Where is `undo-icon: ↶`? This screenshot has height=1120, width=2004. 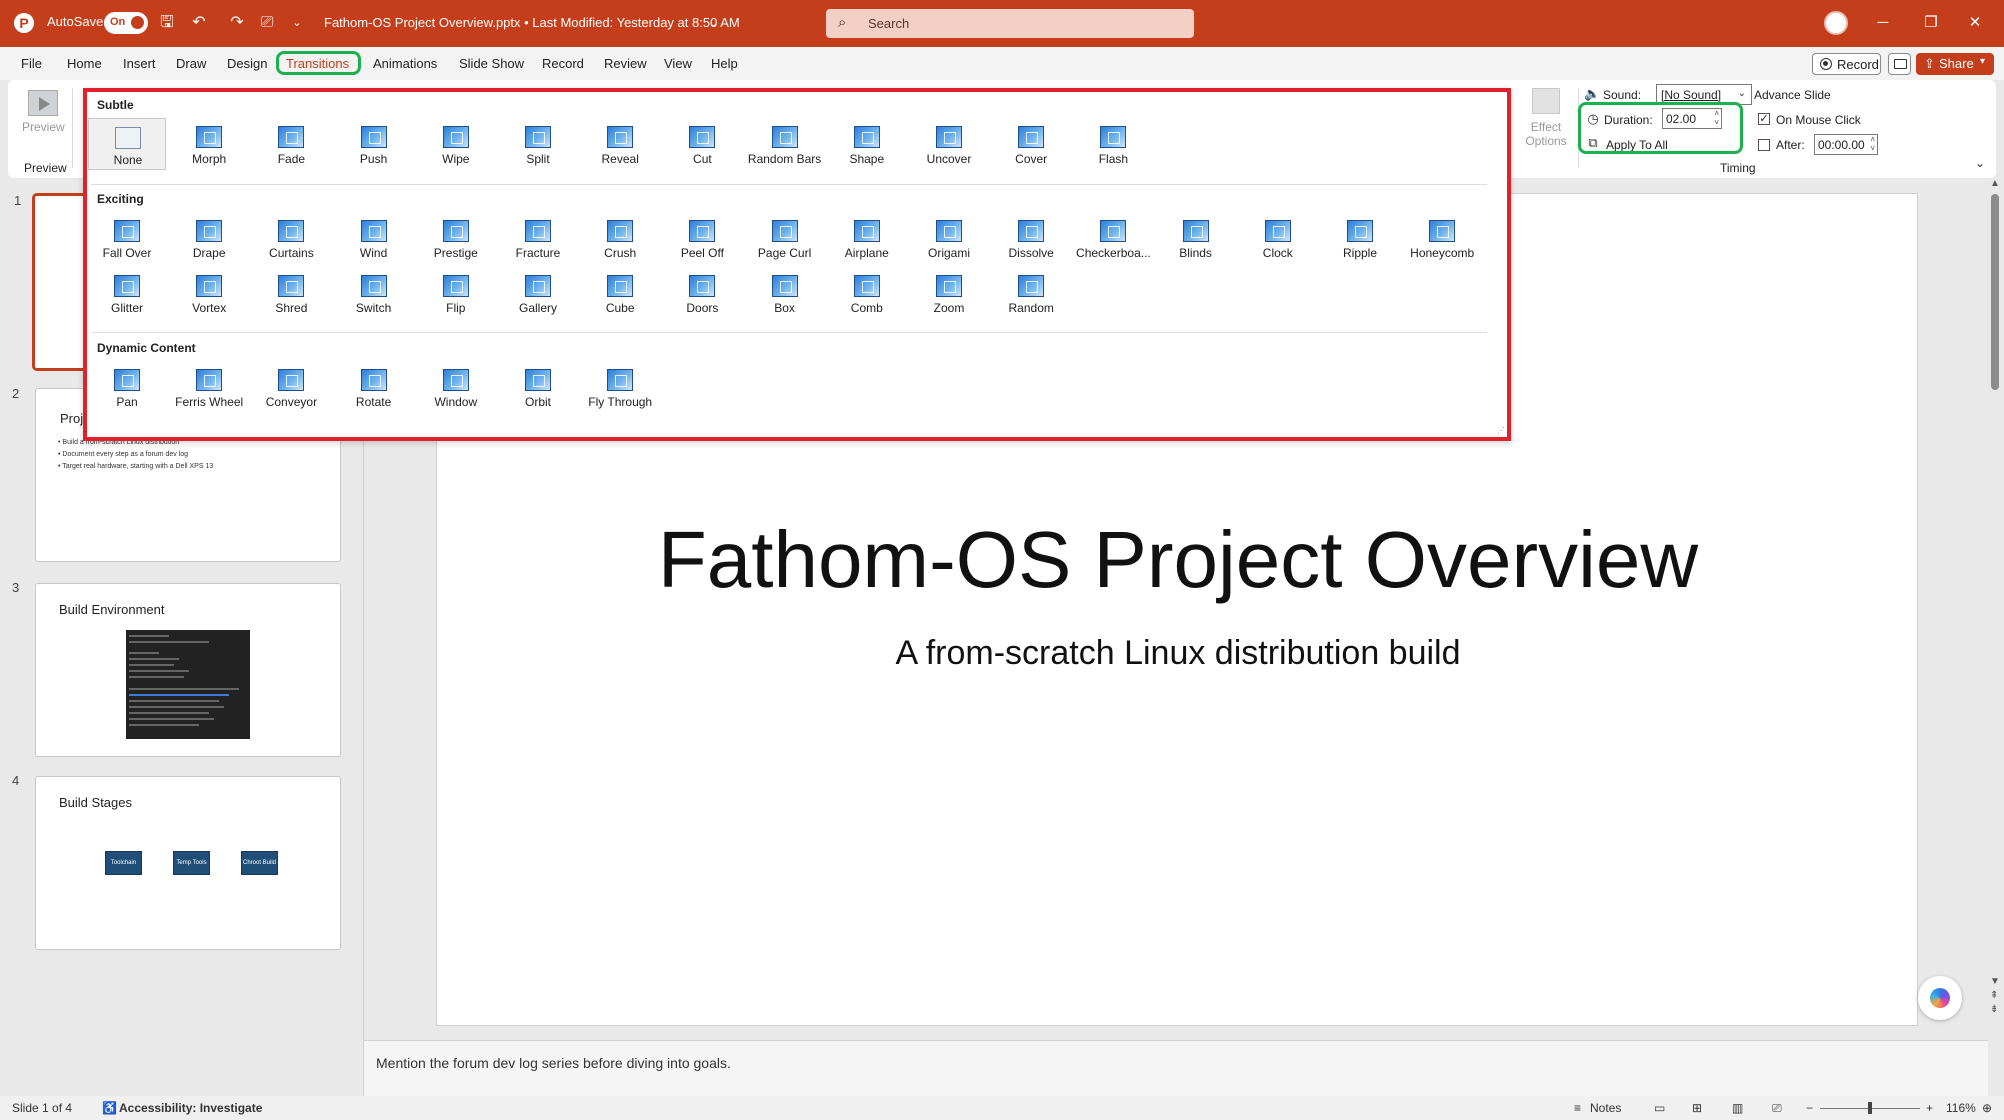
undo-icon: ↶ is located at coordinates (199, 23).